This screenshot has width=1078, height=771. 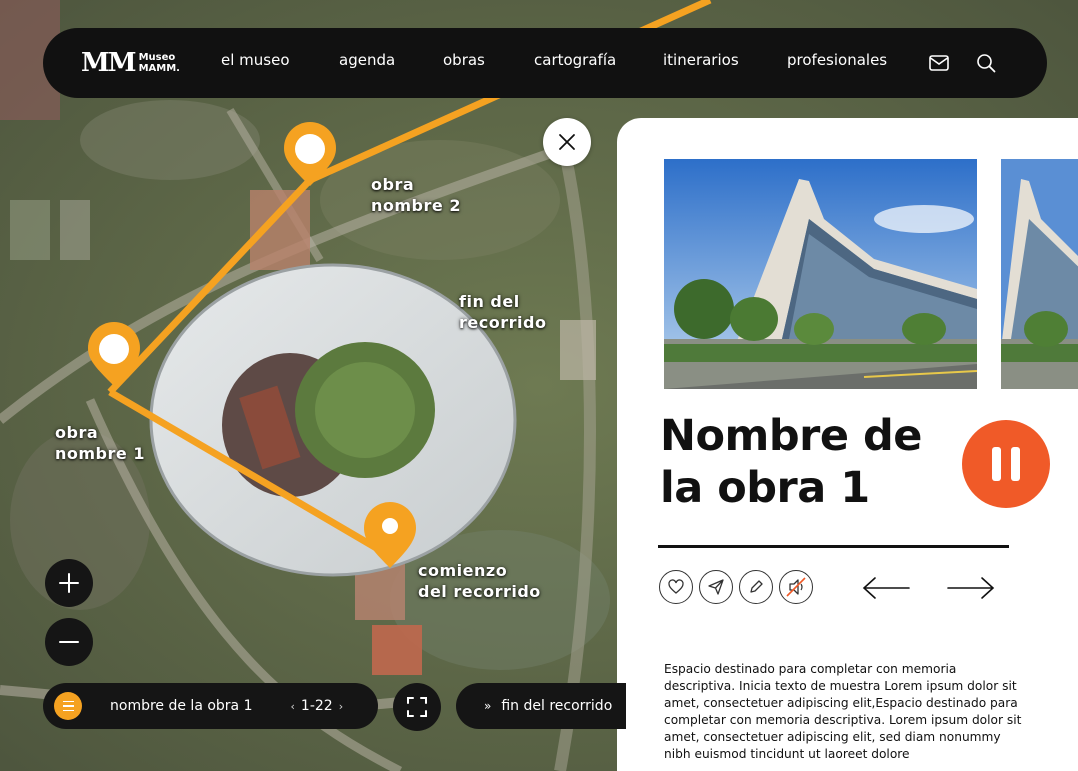 I want to click on label-comienzo: comienzo del recorrido, so click(x=488, y=581).